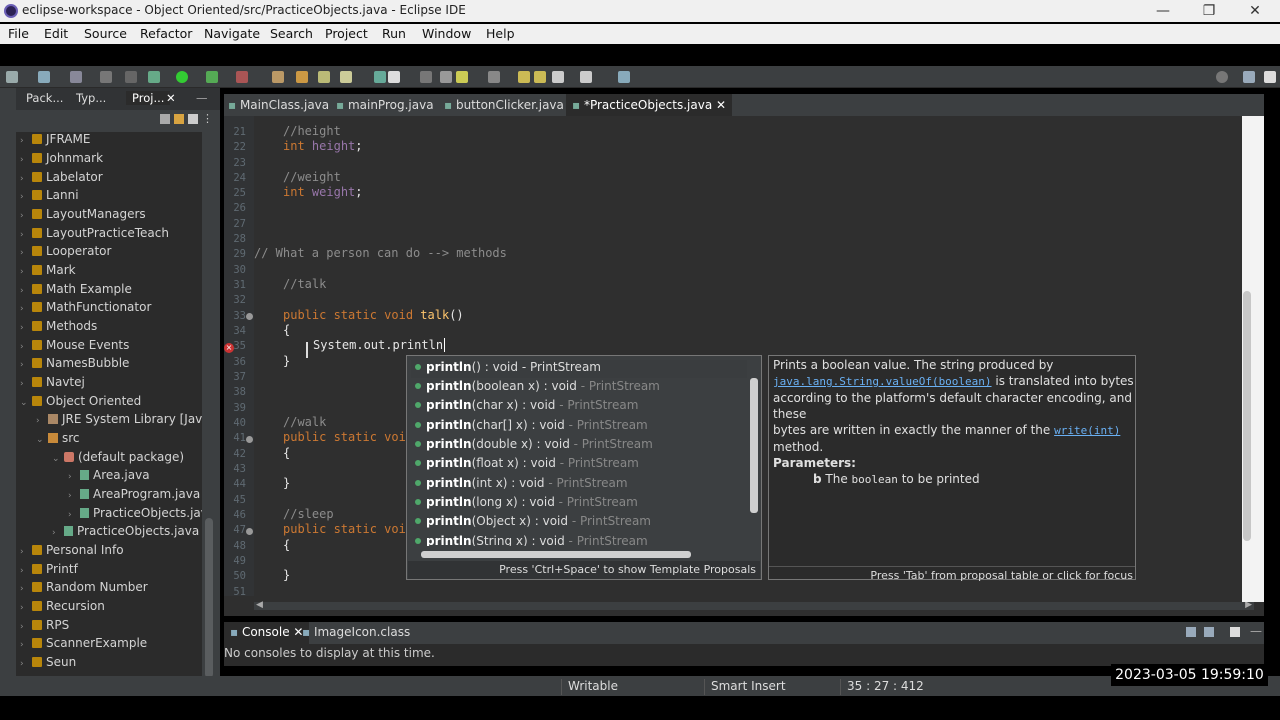 Image resolution: width=1280 pixels, height=720 pixels. What do you see at coordinates (171, 98) in the screenshot?
I see `close-icon: ✕` at bounding box center [171, 98].